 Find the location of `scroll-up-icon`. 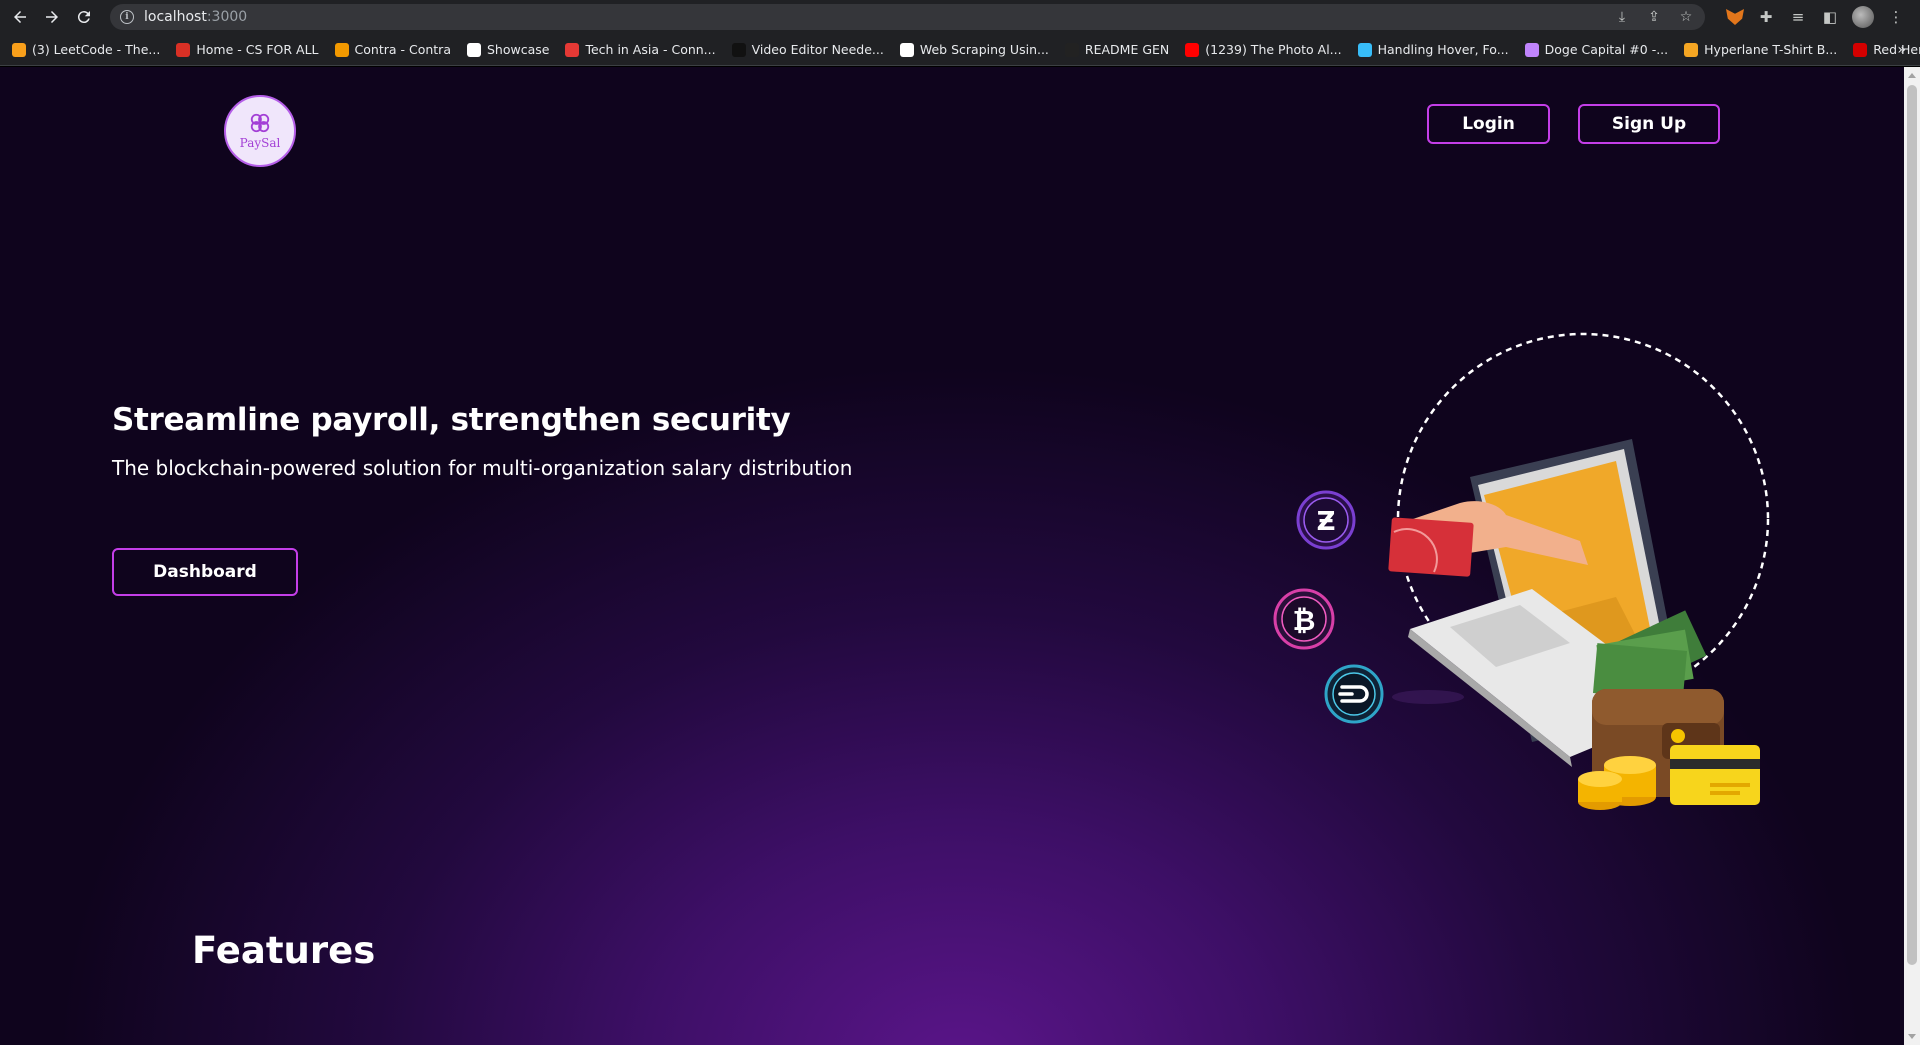

scroll-up-icon is located at coordinates (1912, 75).